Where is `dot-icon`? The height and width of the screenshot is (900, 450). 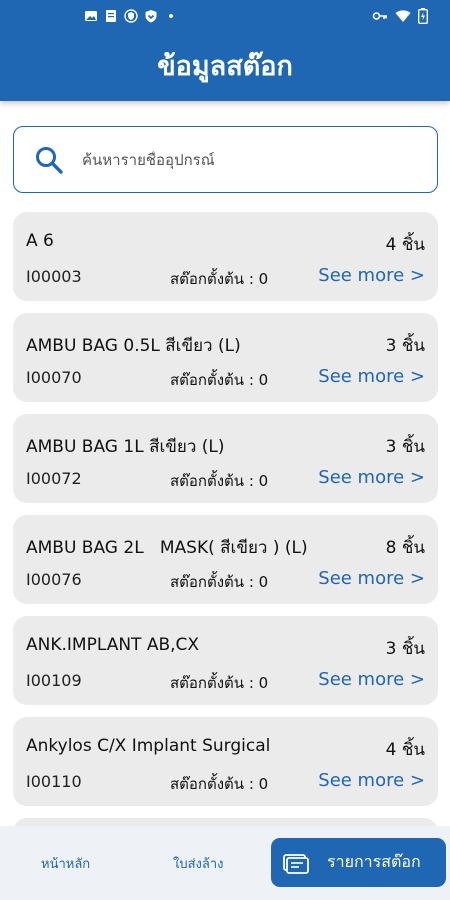
dot-icon is located at coordinates (171, 16).